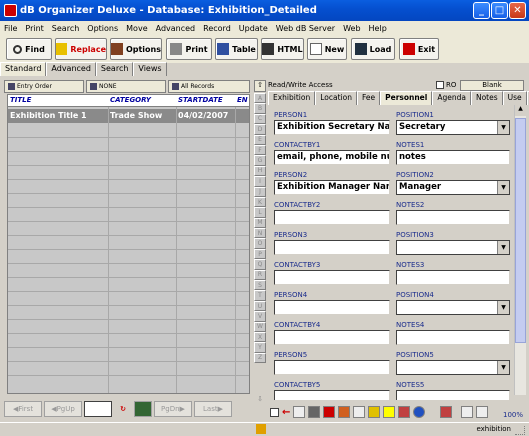  I want to click on attach-icon, so click(374, 412).